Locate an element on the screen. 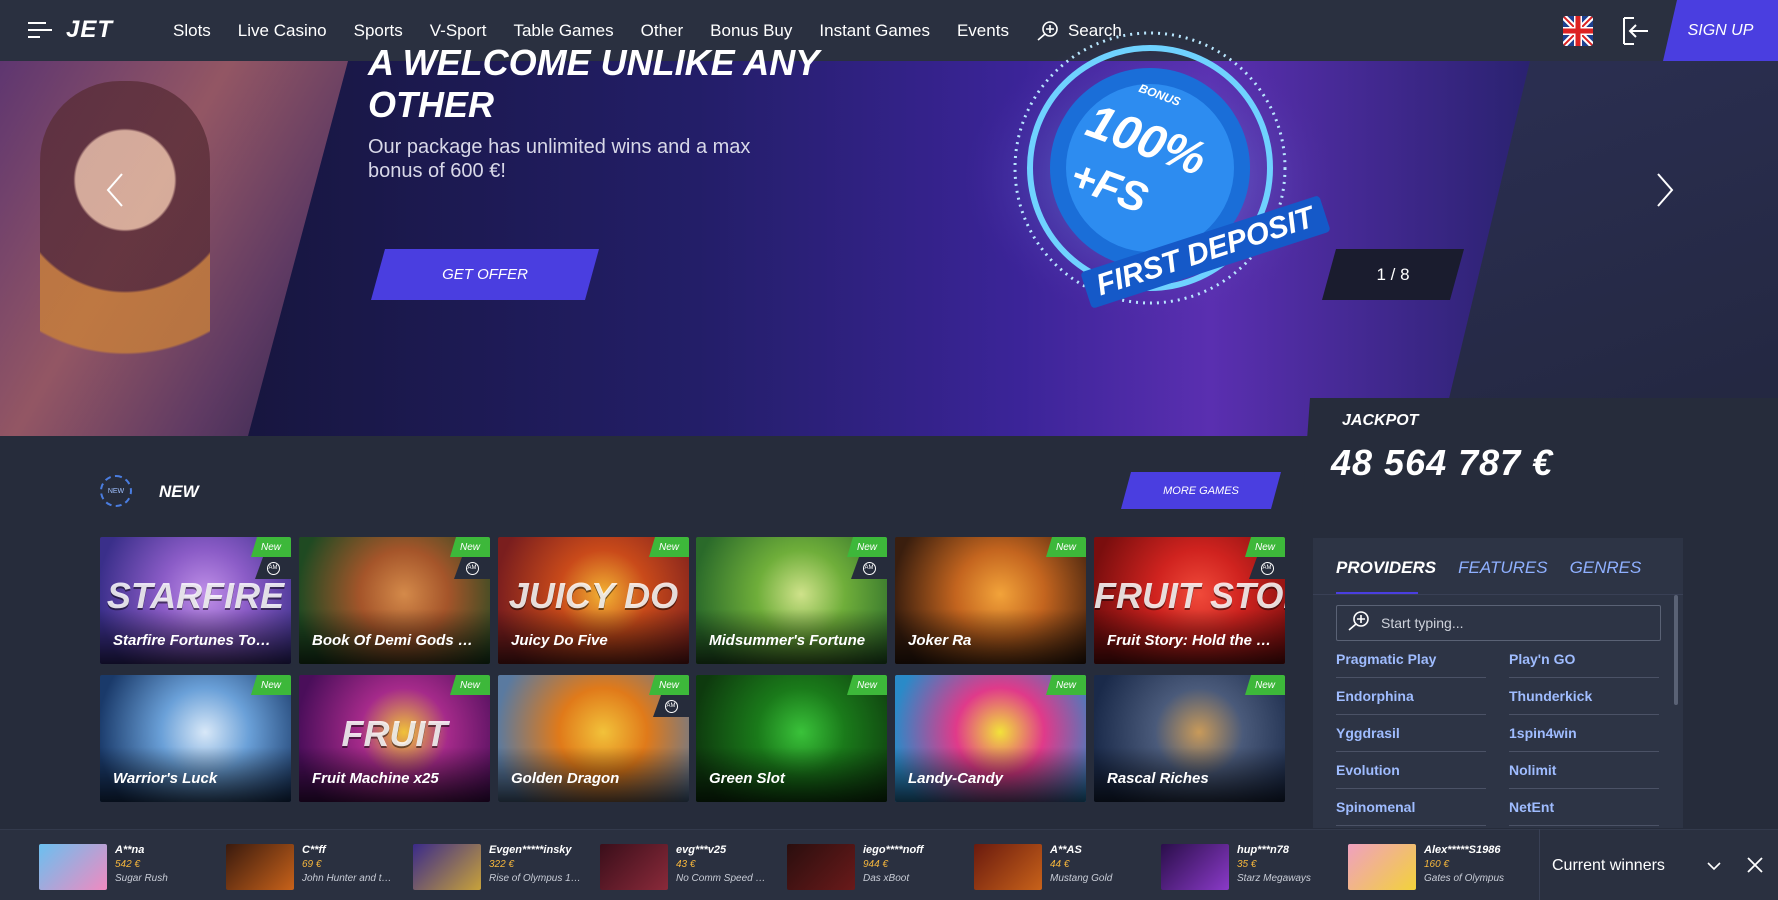 Image resolution: width=1778 pixels, height=900 pixels. menu-icon is located at coordinates (40, 30).